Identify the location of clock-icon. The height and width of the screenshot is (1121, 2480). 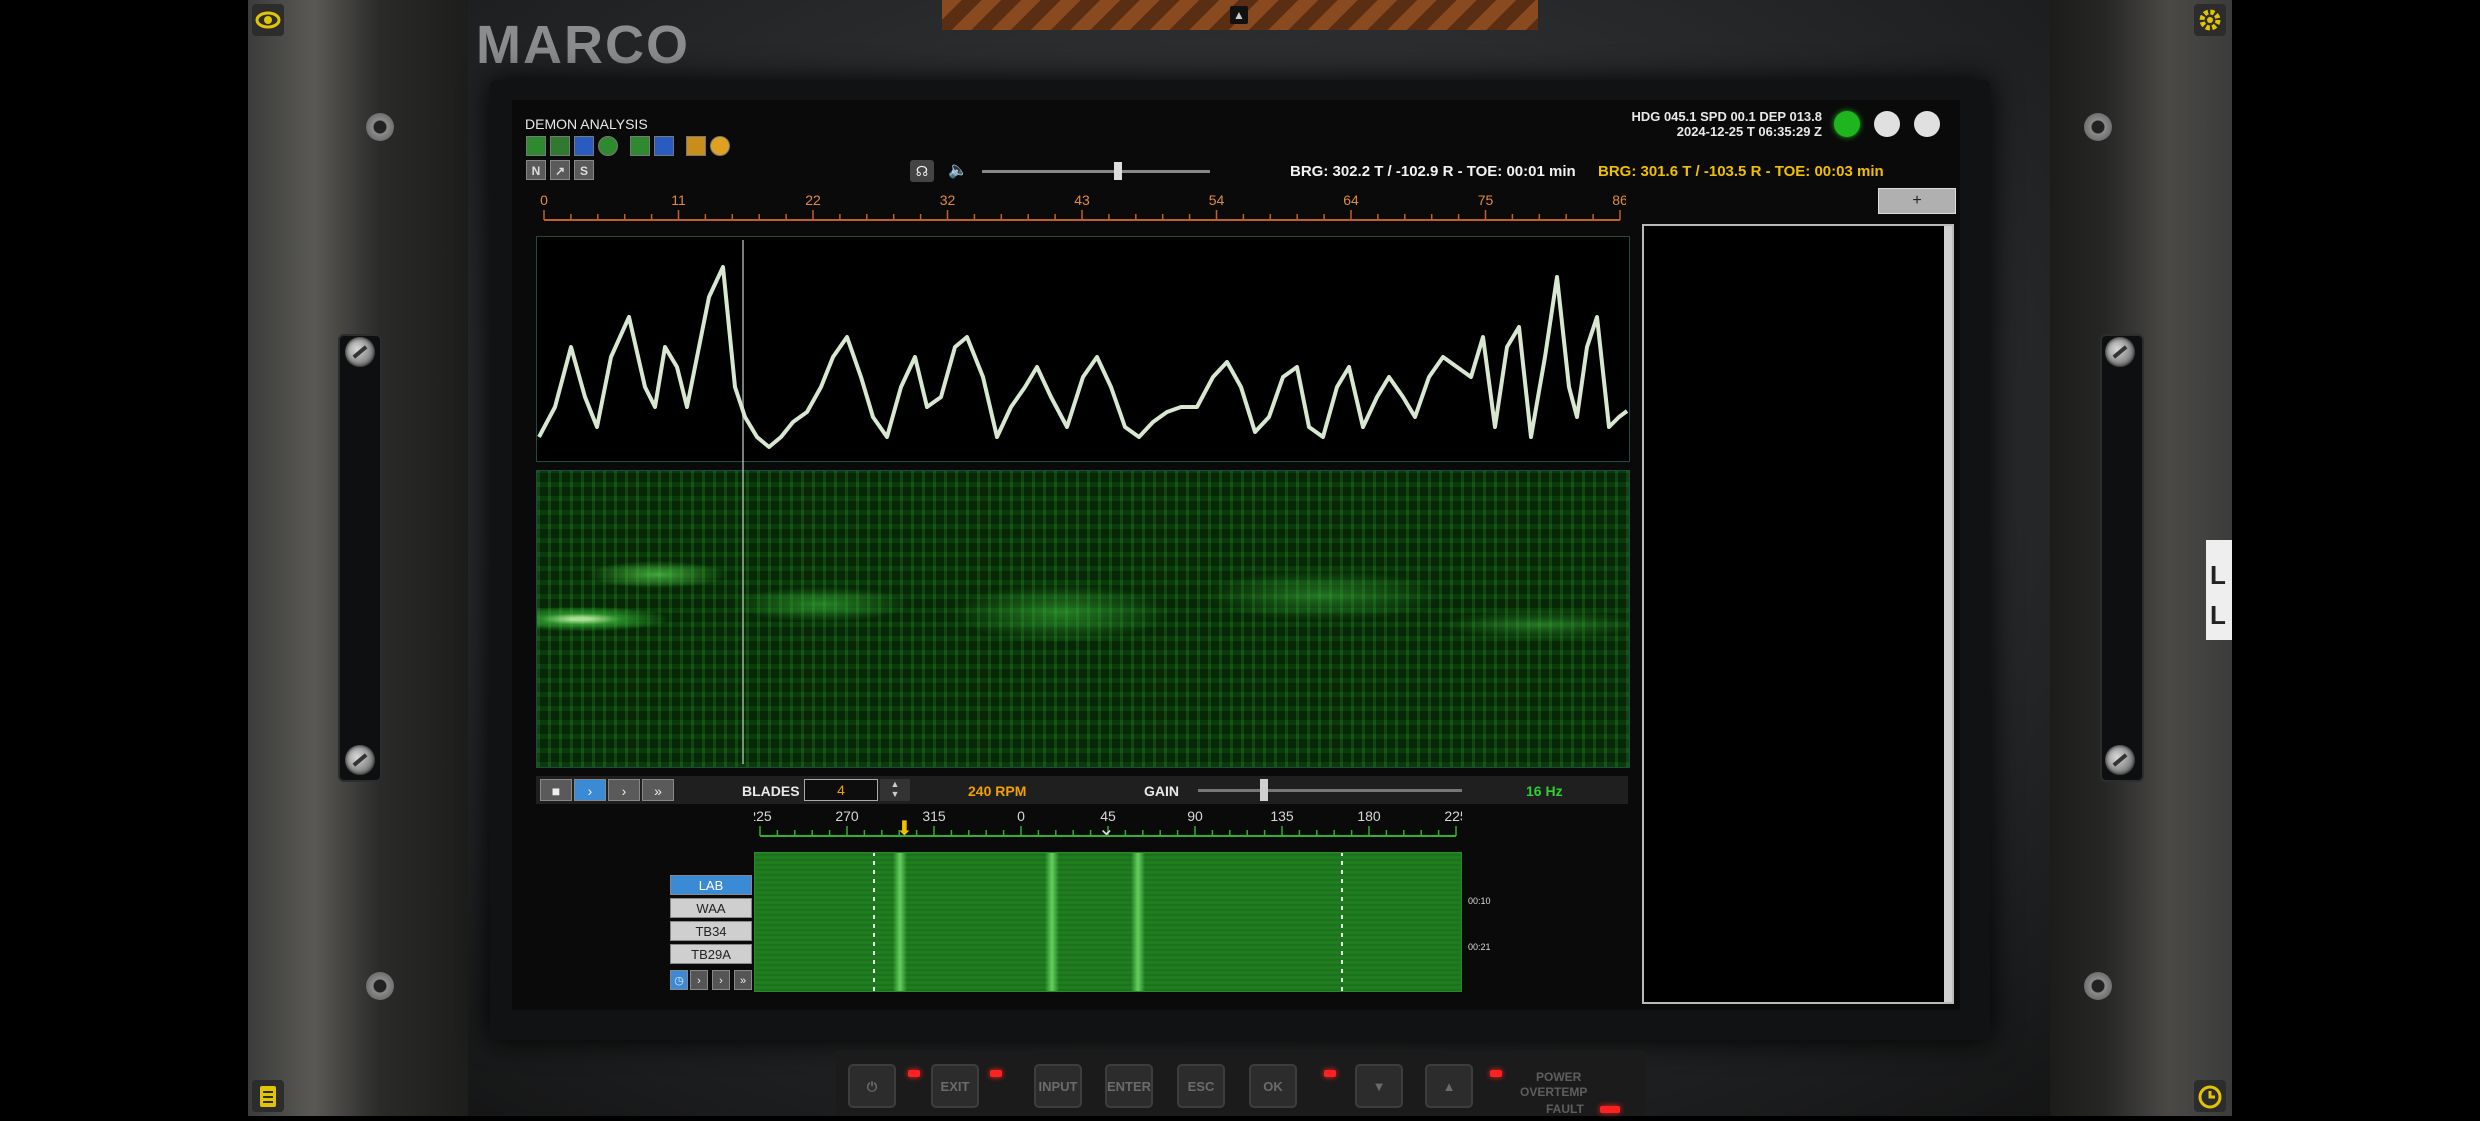
(2210, 1096).